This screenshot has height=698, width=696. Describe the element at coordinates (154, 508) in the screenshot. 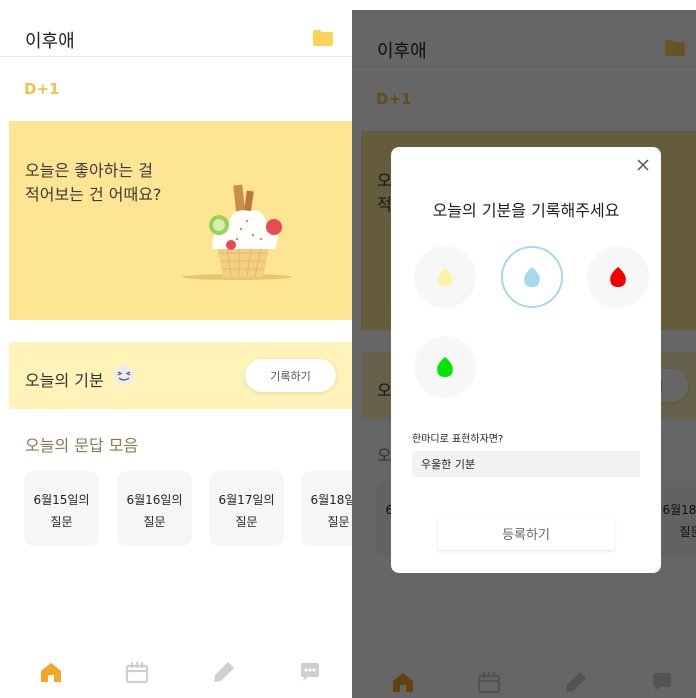

I see `question-card: 6월16일의 질문` at that location.